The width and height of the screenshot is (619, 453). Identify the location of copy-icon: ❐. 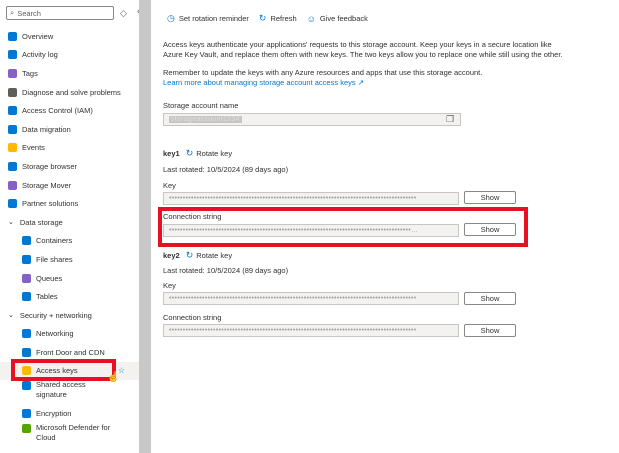
(450, 119).